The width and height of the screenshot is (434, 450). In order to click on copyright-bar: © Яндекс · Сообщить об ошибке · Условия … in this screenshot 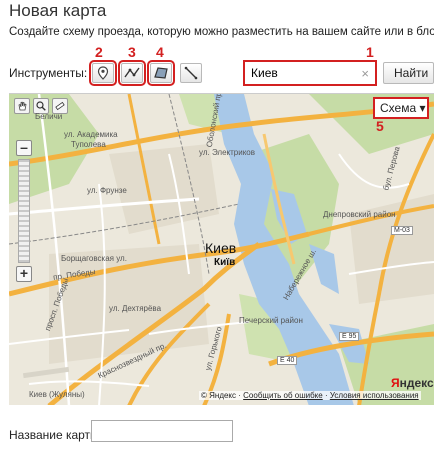, I will do `click(310, 395)`.